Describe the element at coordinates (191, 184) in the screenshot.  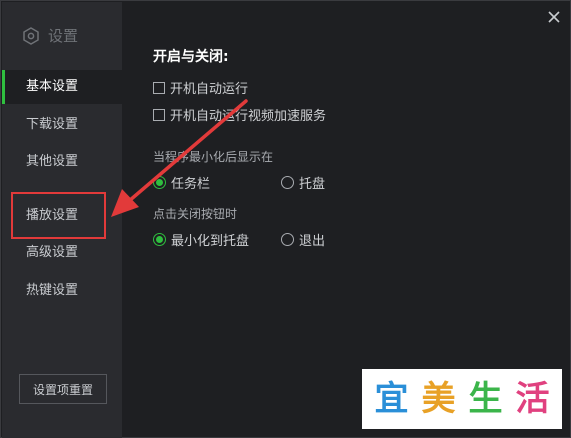
I see `minimize-taskbar-label: 任务栏` at that location.